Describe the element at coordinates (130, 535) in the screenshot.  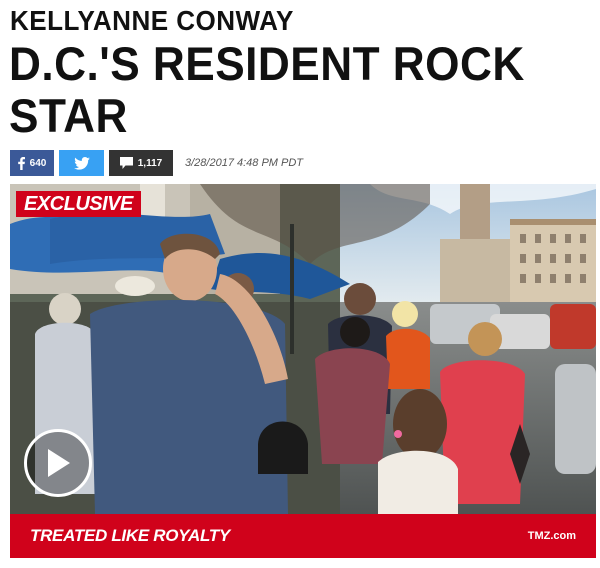
I see `video-caption: TREATED LIKE ROYALTY` at that location.